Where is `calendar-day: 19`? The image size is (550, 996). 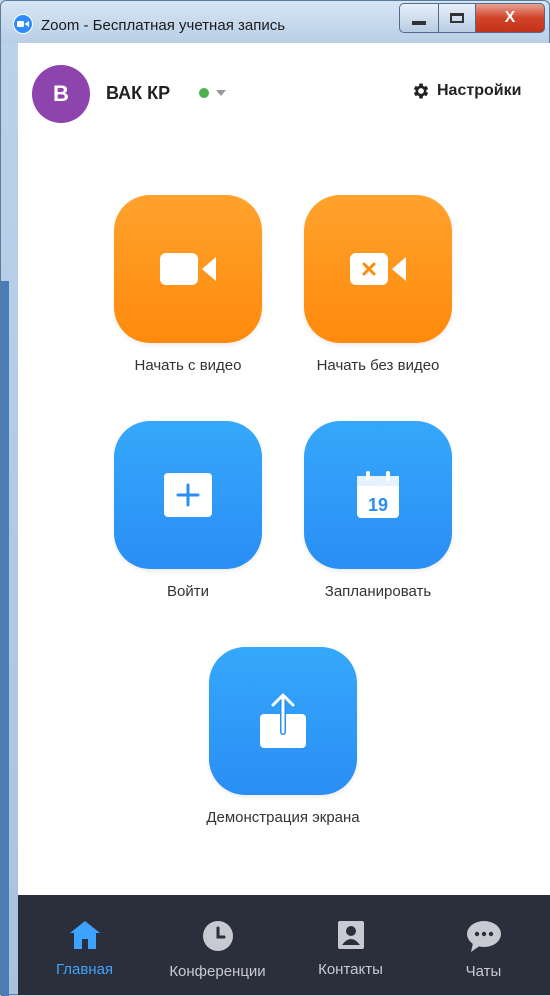 calendar-day: 19 is located at coordinates (378, 505).